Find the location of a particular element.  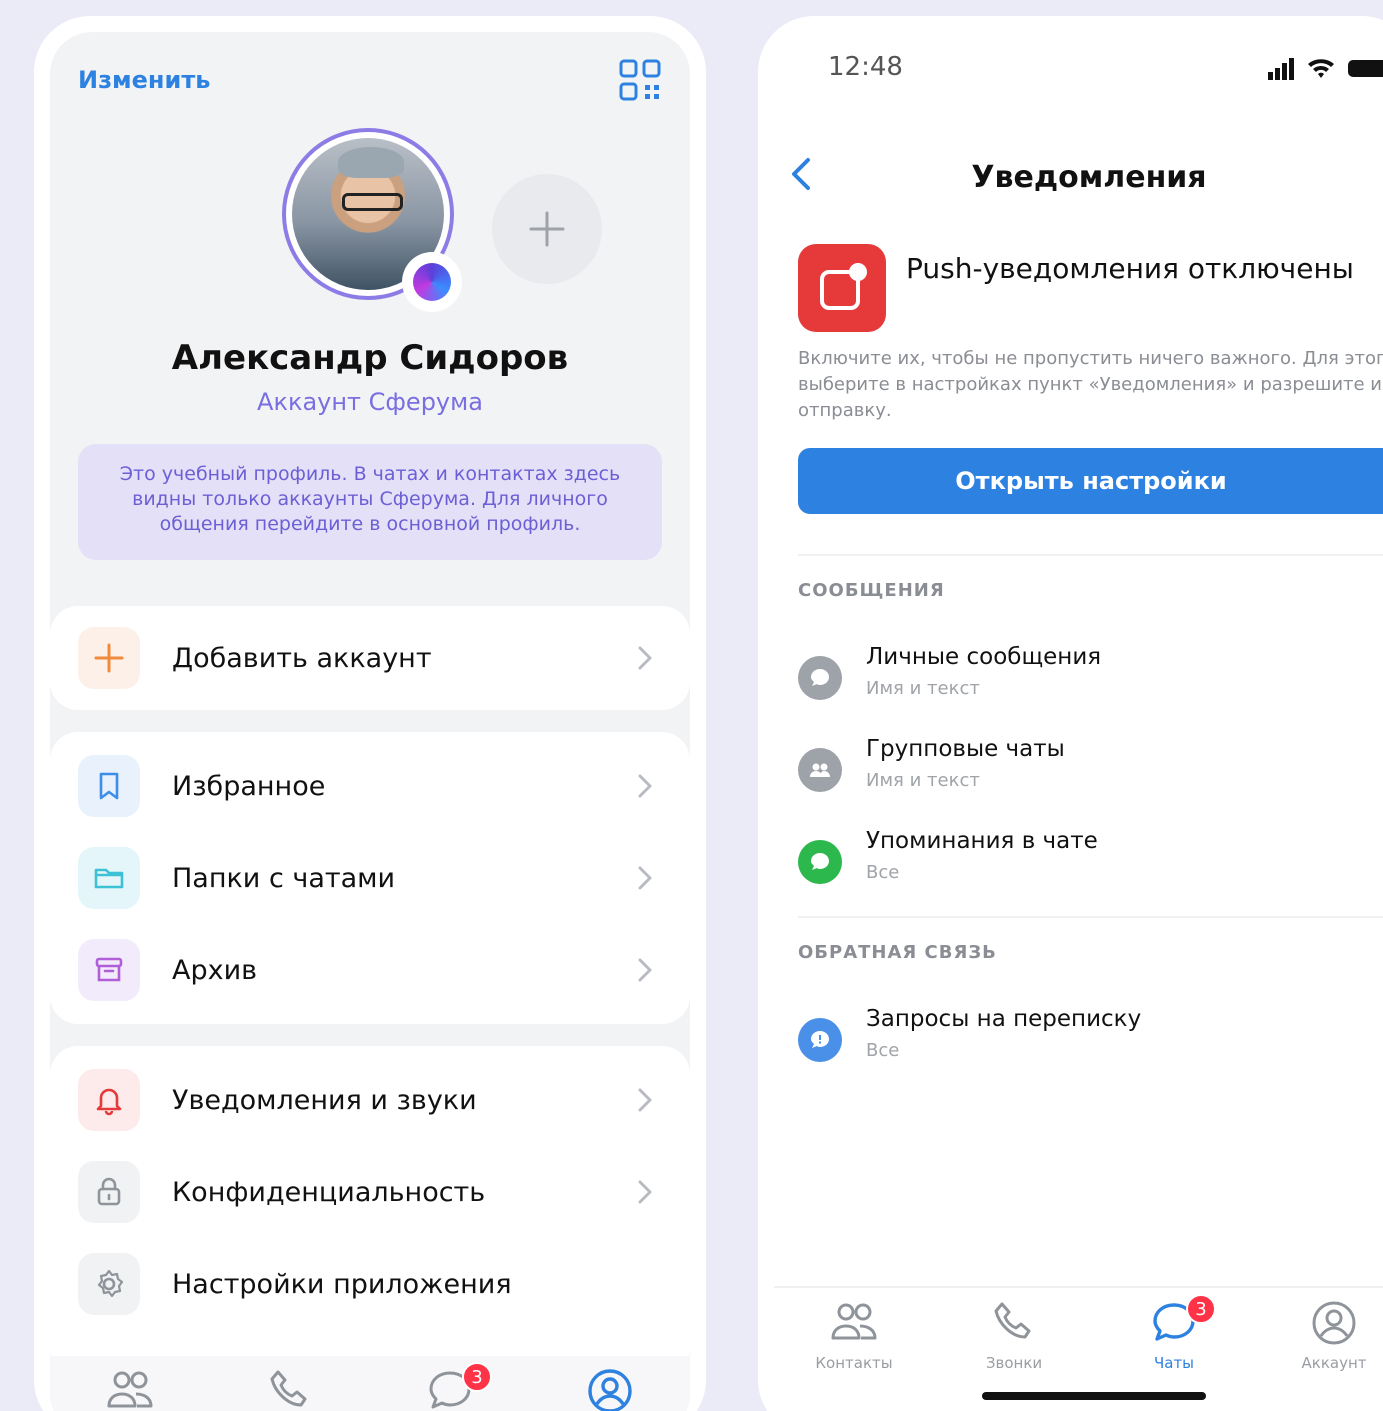

home-indicator is located at coordinates (1094, 1396).